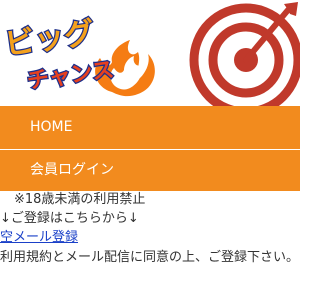  Describe the element at coordinates (244, 54) in the screenshot. I see `target-icon` at that location.